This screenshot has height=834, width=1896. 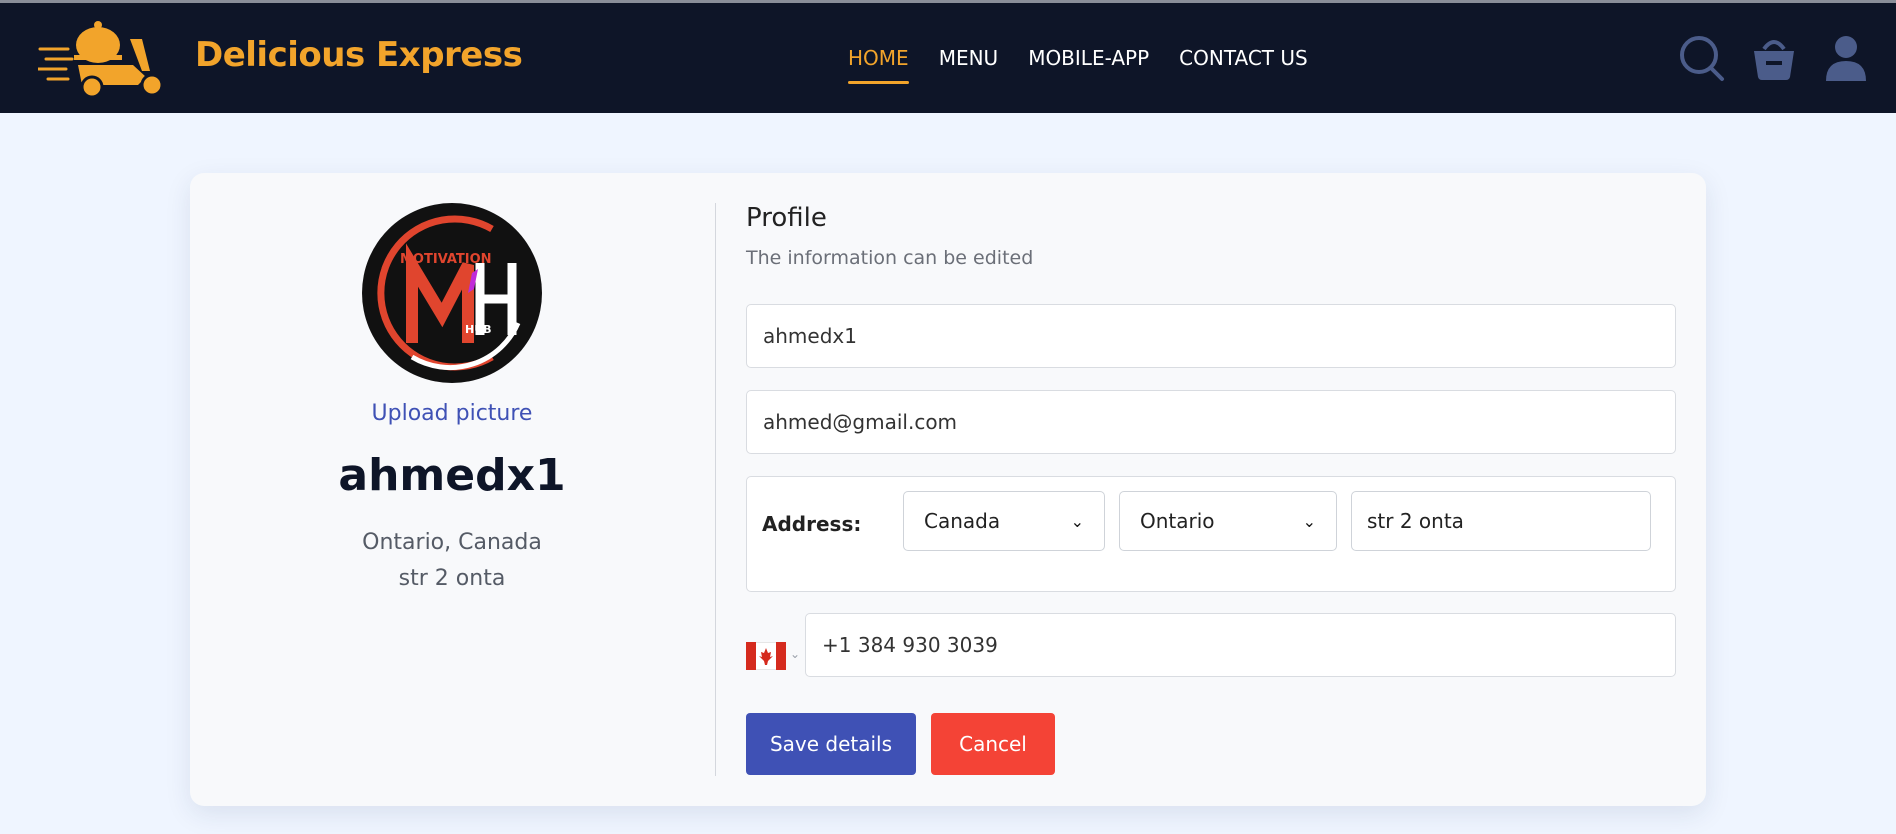 What do you see at coordinates (452, 413) in the screenshot?
I see `upload-picture-link: Upload picture` at bounding box center [452, 413].